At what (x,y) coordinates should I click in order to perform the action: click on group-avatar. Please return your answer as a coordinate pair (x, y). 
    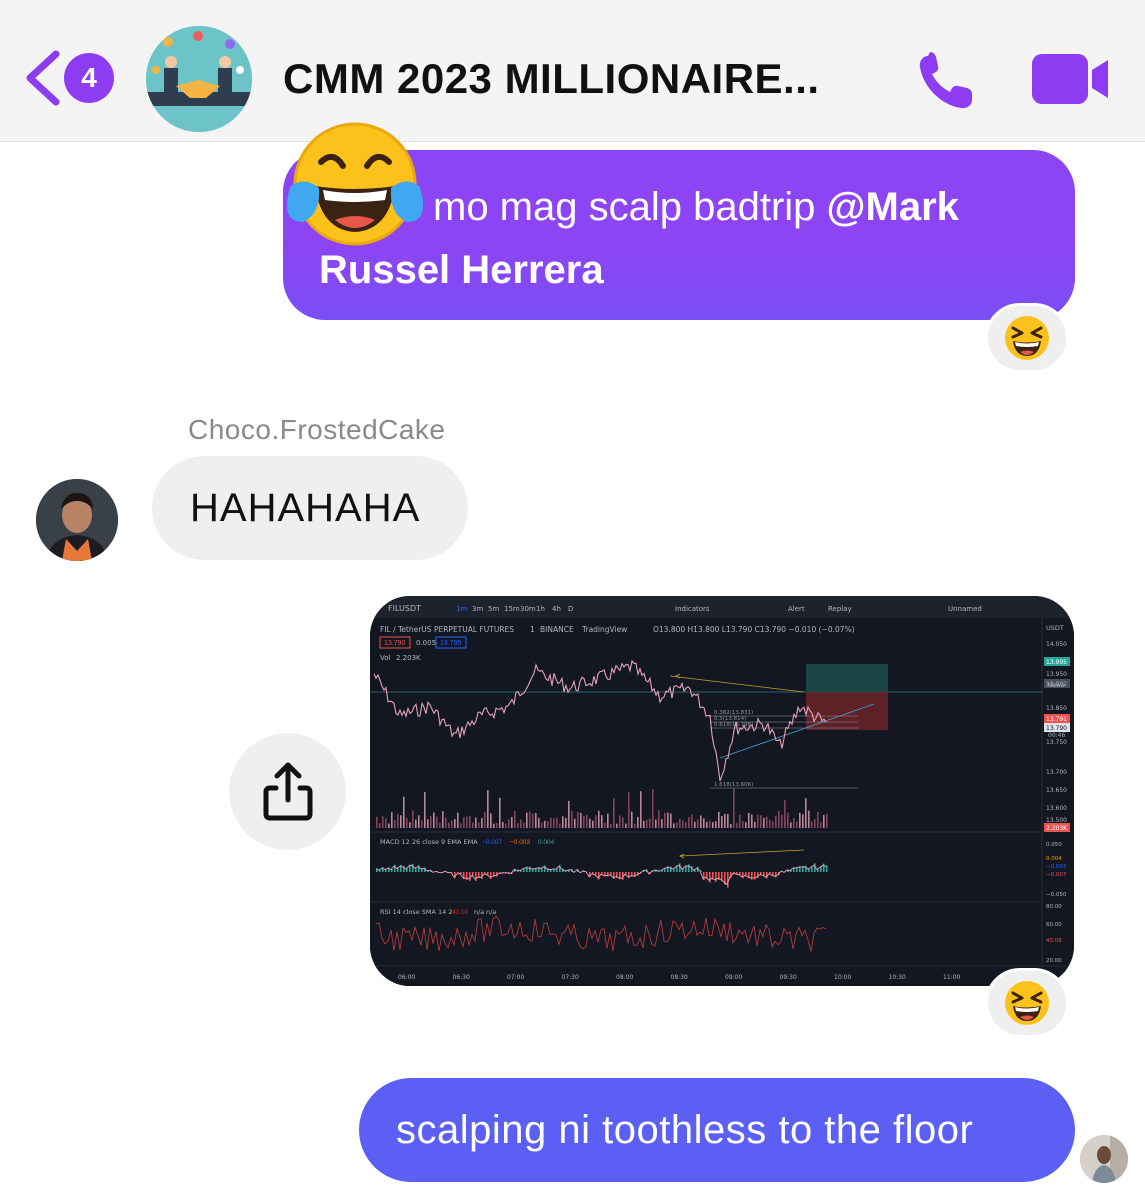
    Looking at the image, I should click on (199, 79).